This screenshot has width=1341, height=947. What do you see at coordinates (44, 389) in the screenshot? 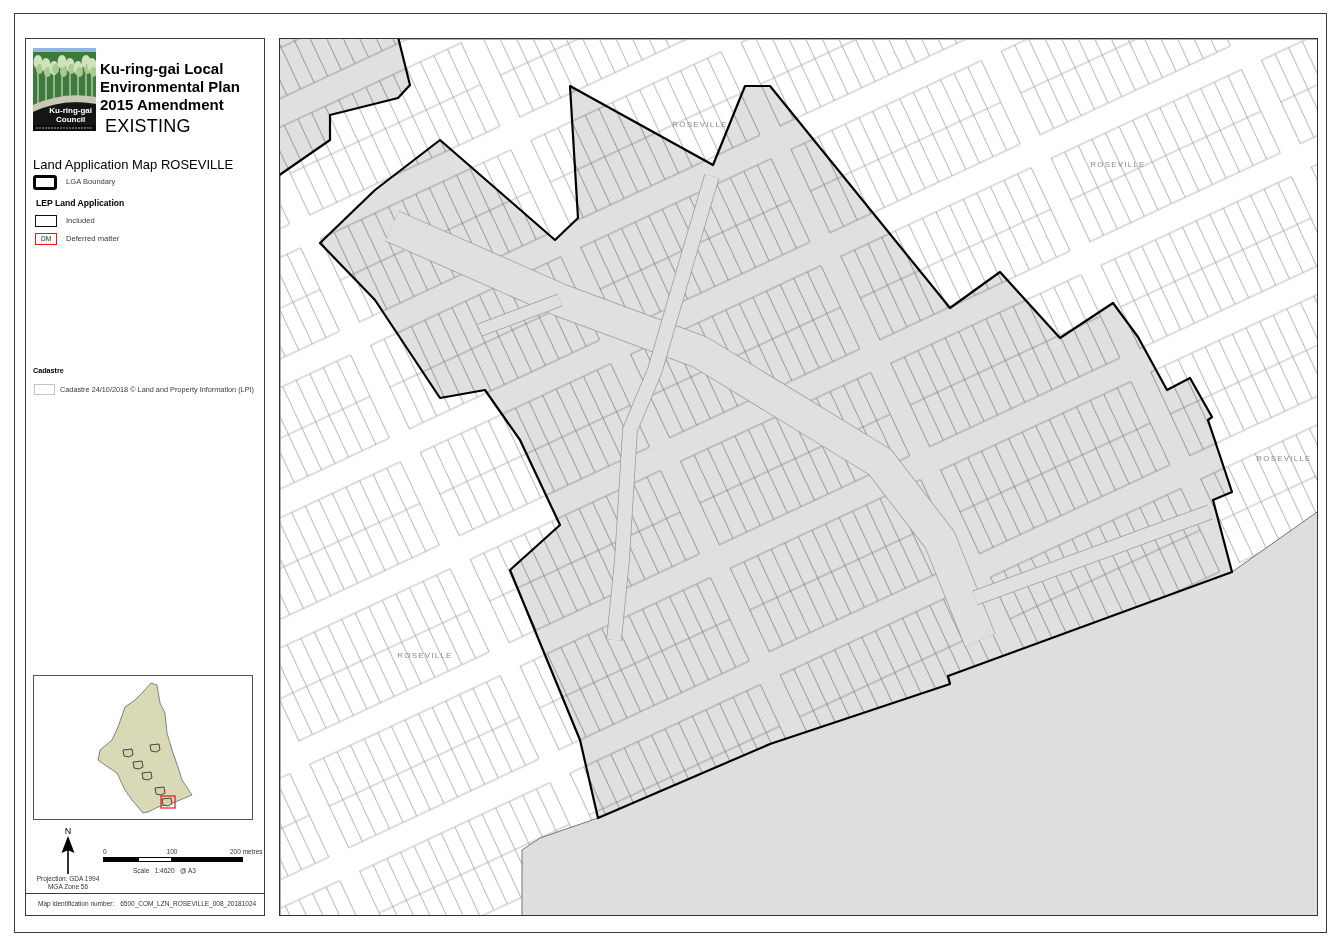
I see `cadastre-swatch-icon` at bounding box center [44, 389].